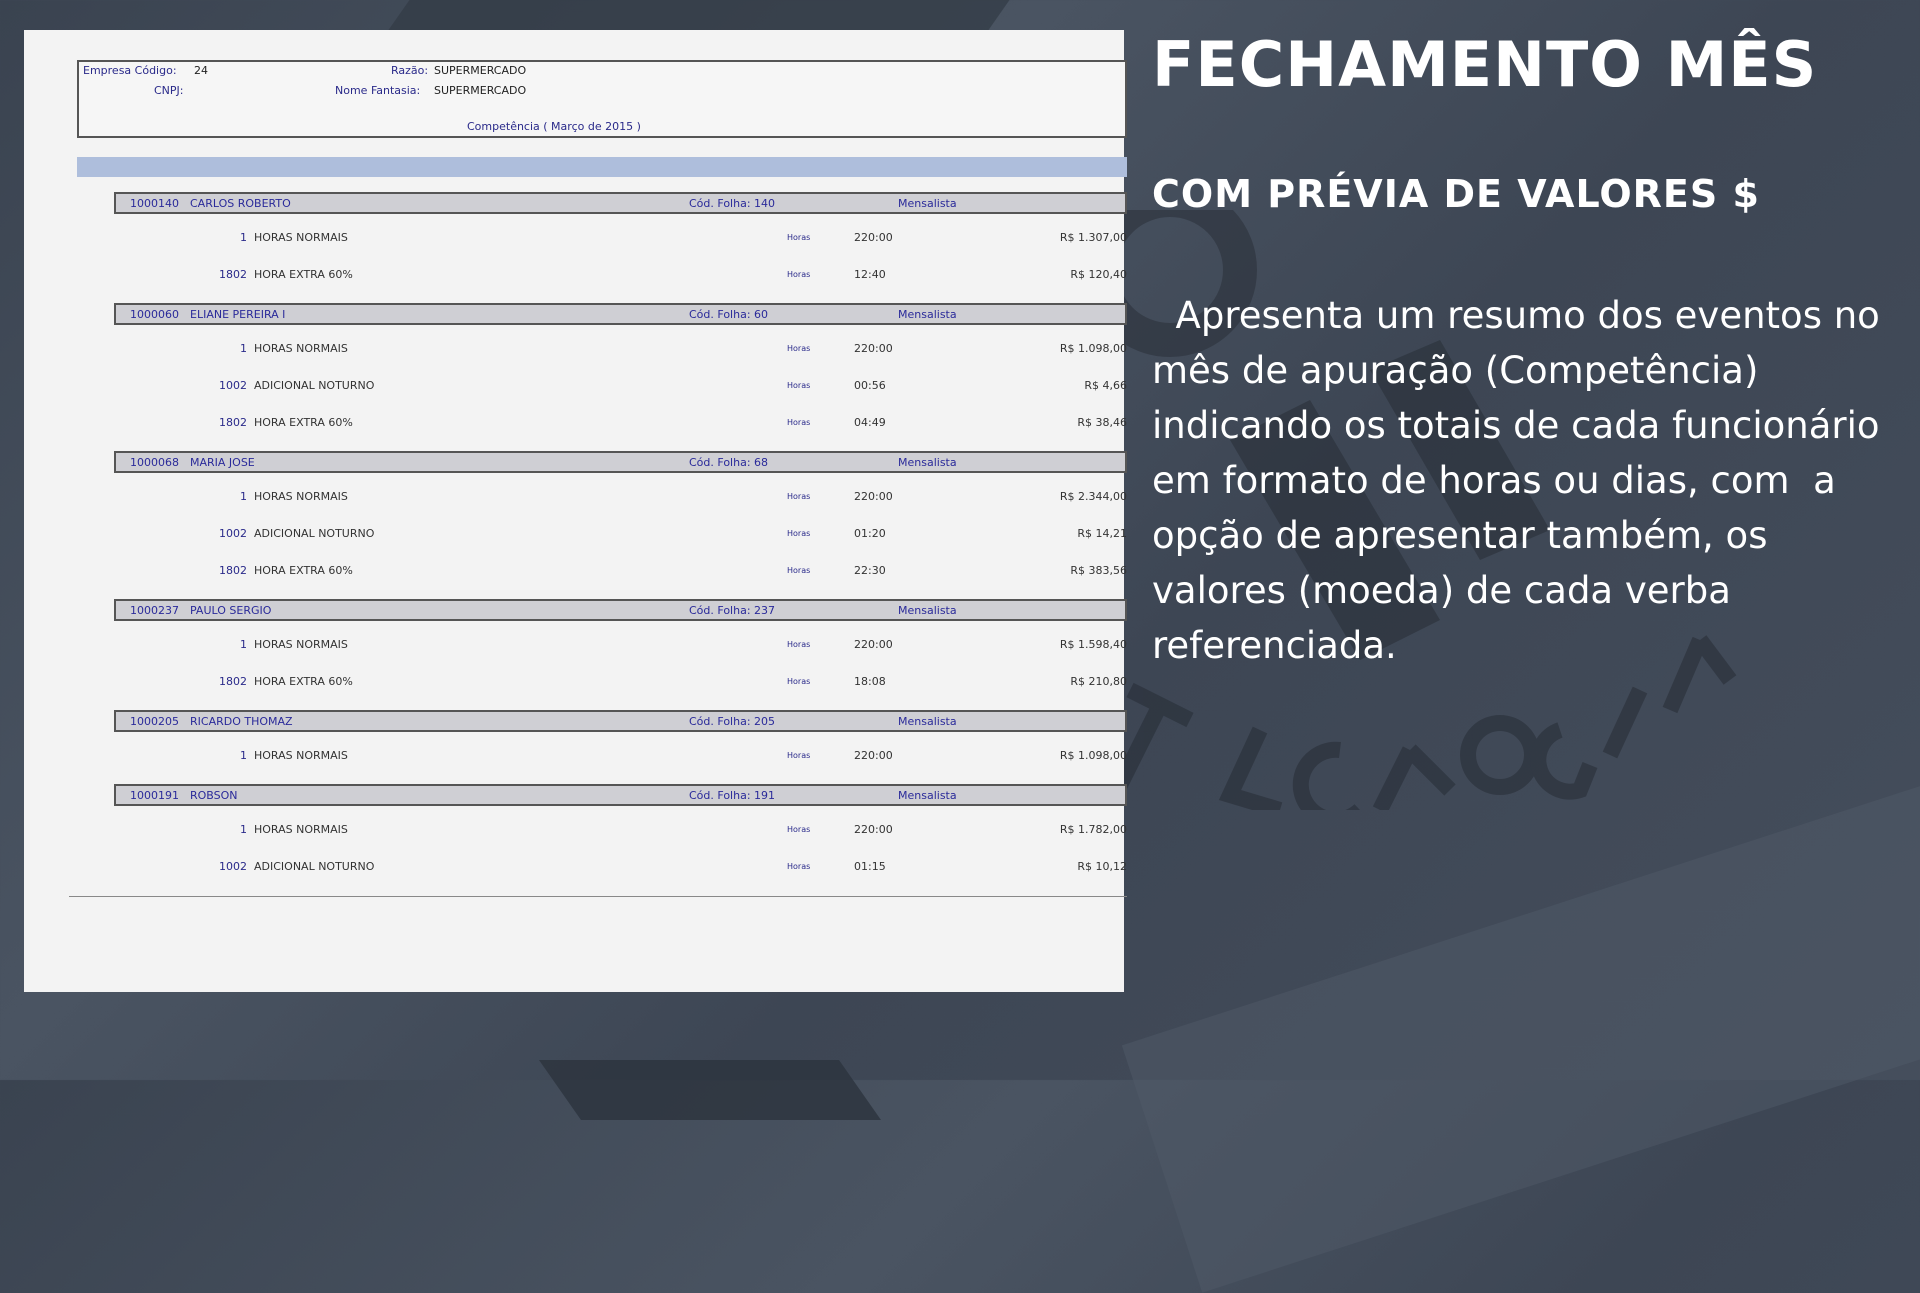 This screenshot has height=1293, width=1920. Describe the element at coordinates (620, 534) in the screenshot. I see `event-row: 1002 ADICIONAL NOTURNO Horas 01:20 R$ 14,21` at that location.